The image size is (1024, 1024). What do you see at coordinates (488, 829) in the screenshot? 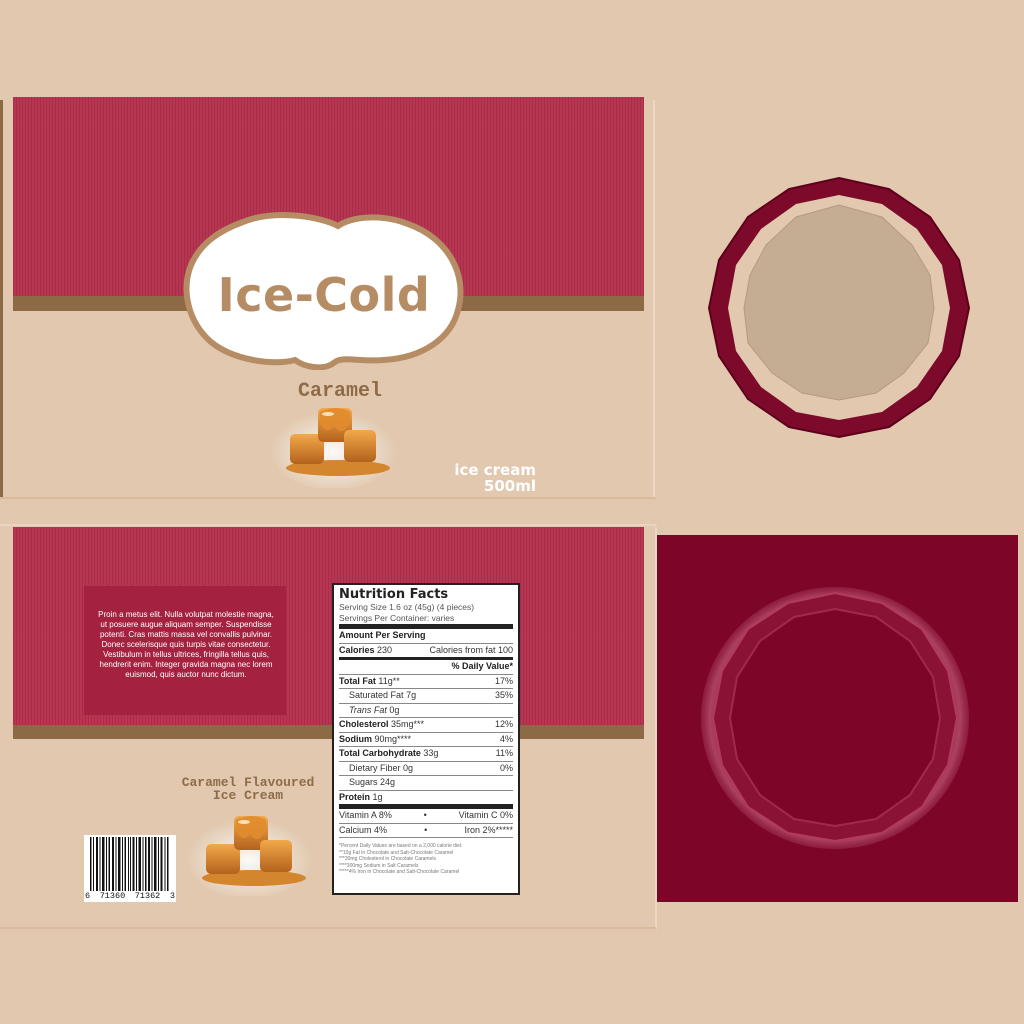
I see `iron: Iron 2%*****` at bounding box center [488, 829].